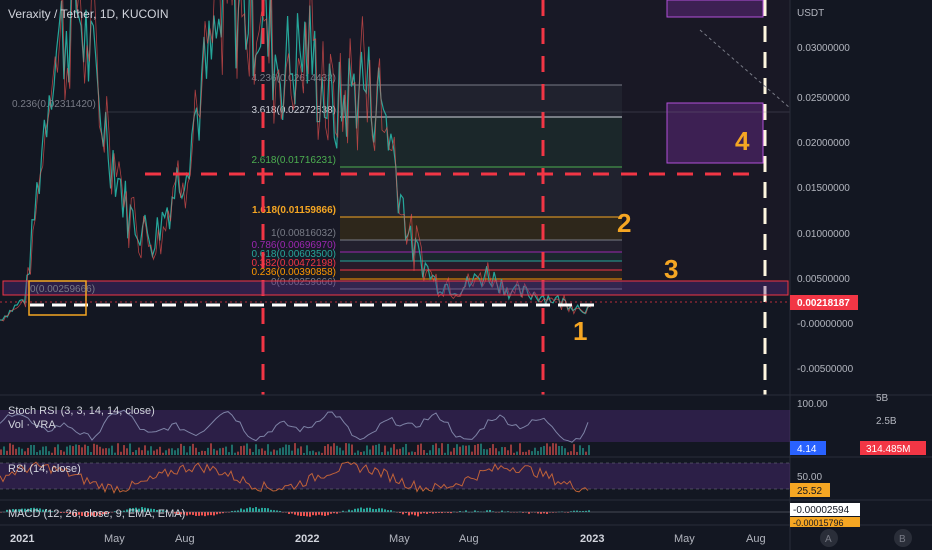 The image size is (932, 550). What do you see at coordinates (715, 9) in the screenshot?
I see `target-box-top` at bounding box center [715, 9].